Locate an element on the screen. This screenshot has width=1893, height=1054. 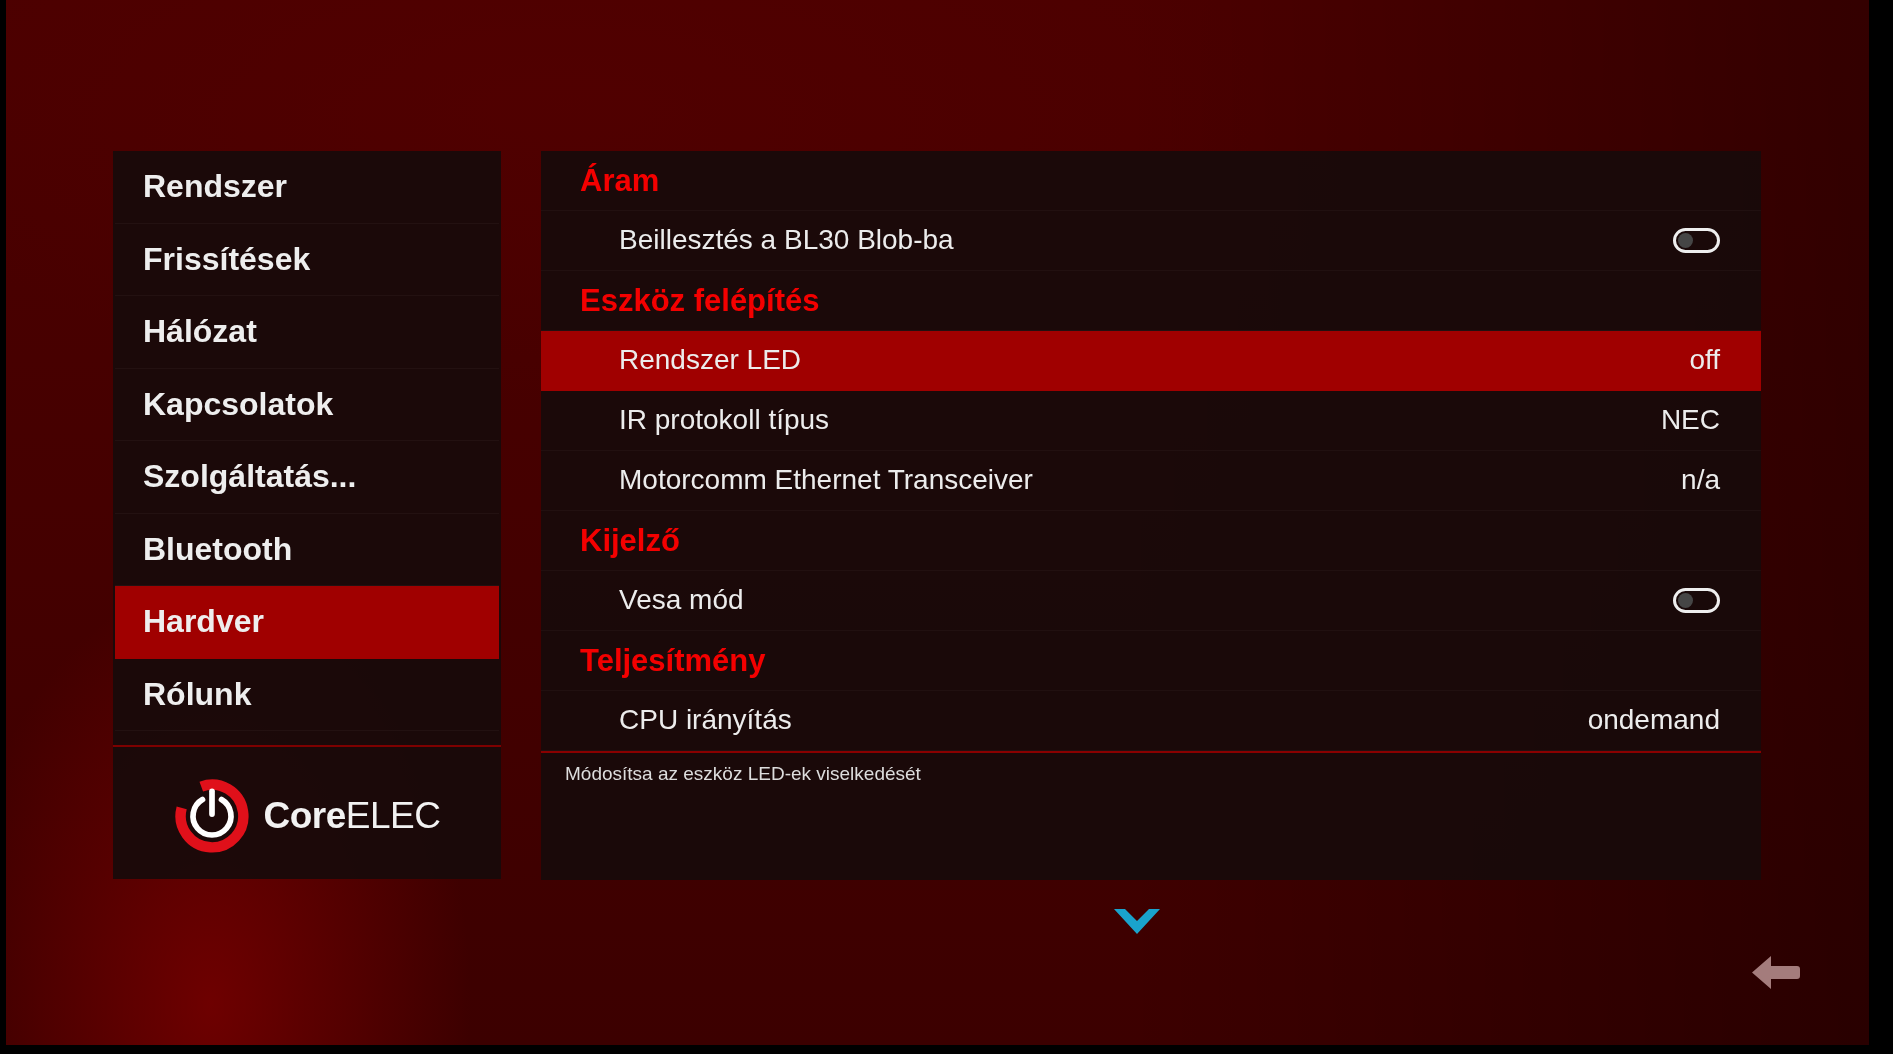
setting-label: Vesa mód is located at coordinates (681, 600).